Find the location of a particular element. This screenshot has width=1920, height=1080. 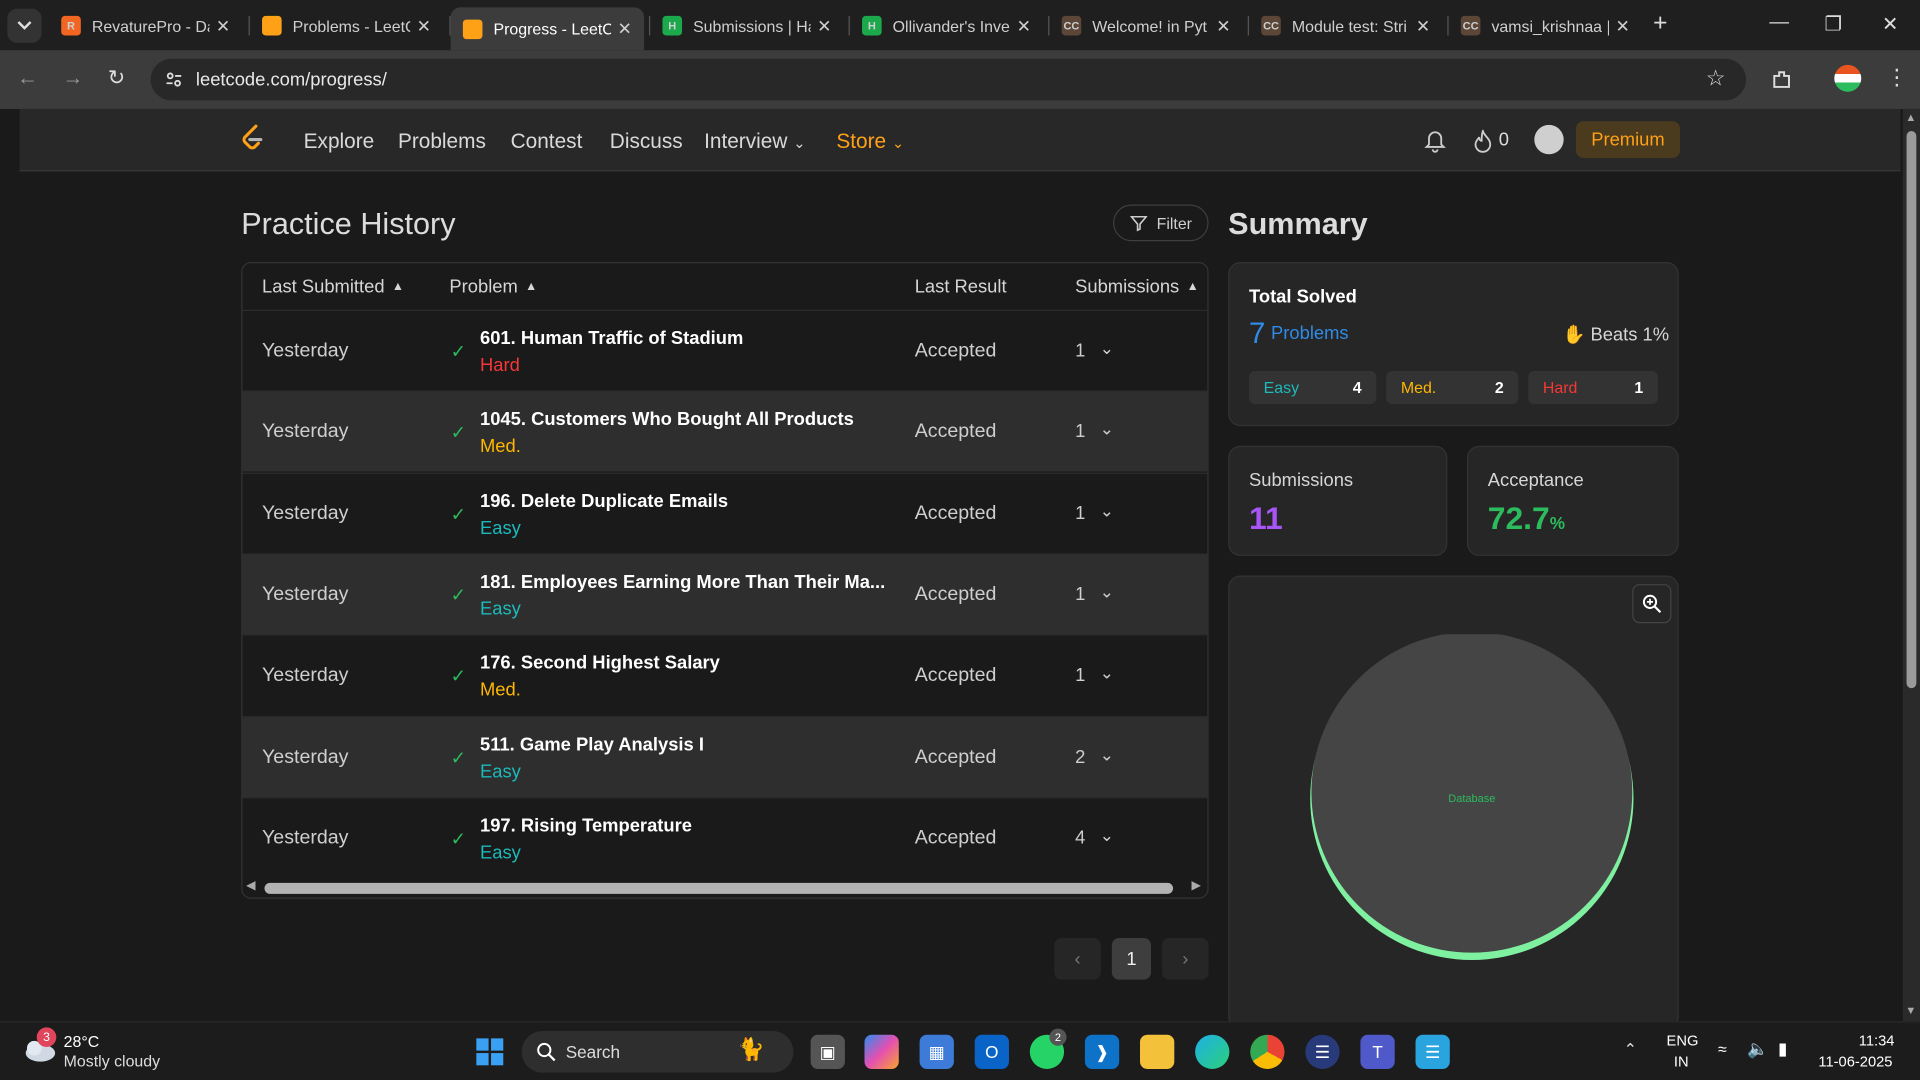

notepad-icon: ☰ is located at coordinates (1432, 1051).